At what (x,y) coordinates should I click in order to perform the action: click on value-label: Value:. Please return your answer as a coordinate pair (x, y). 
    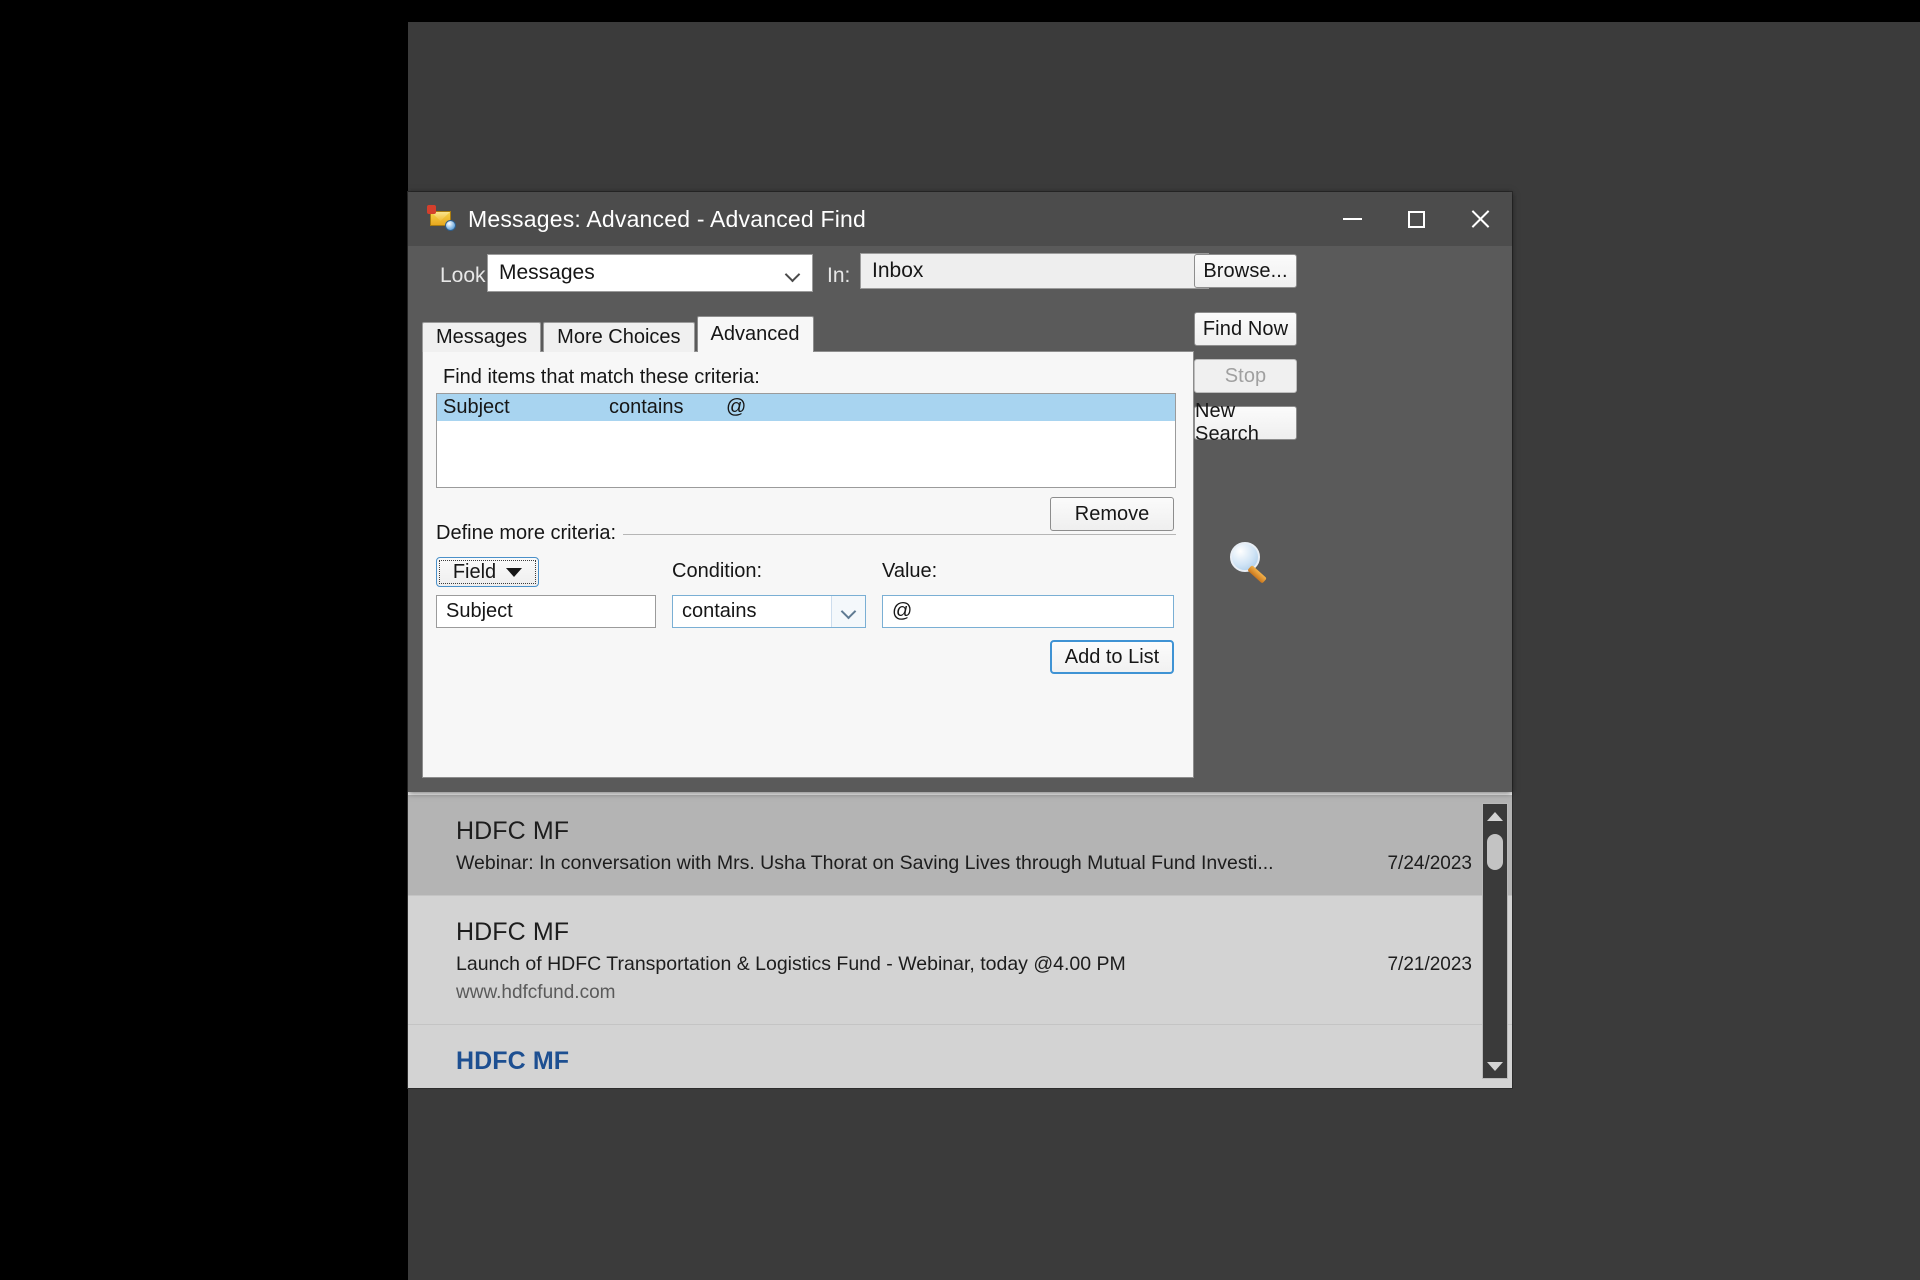
    Looking at the image, I should click on (910, 571).